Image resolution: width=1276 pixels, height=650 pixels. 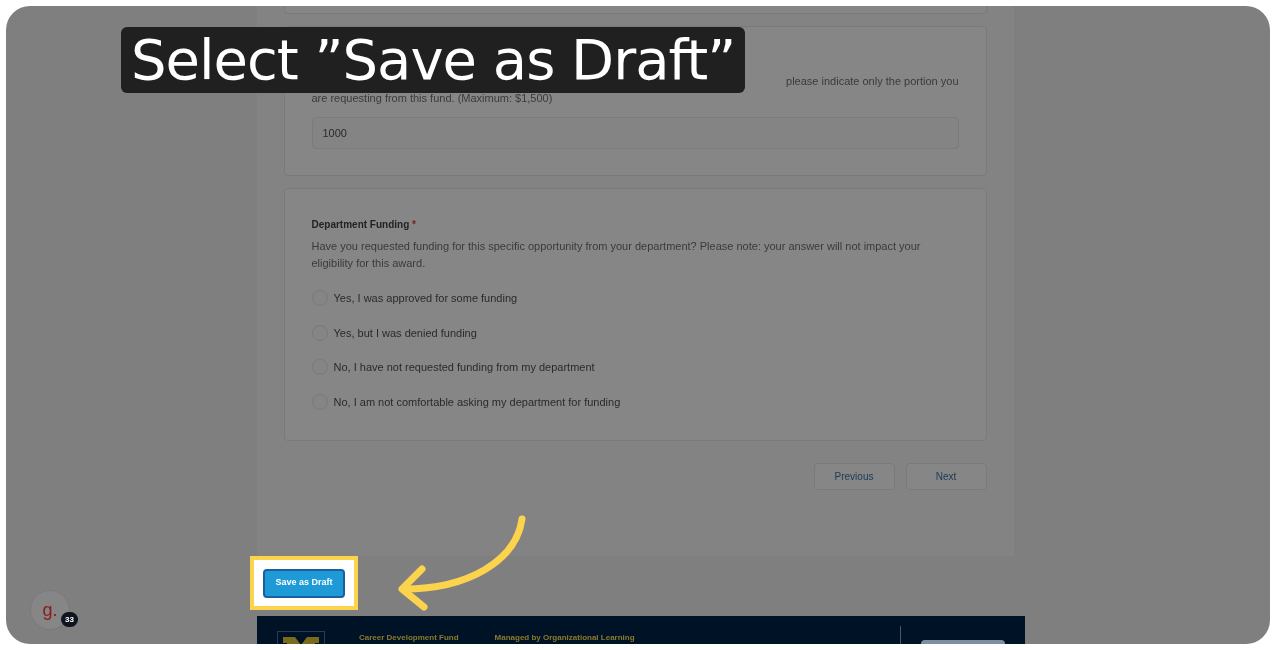 What do you see at coordinates (409, 638) in the screenshot?
I see `footer-title: Career Development Fund` at bounding box center [409, 638].